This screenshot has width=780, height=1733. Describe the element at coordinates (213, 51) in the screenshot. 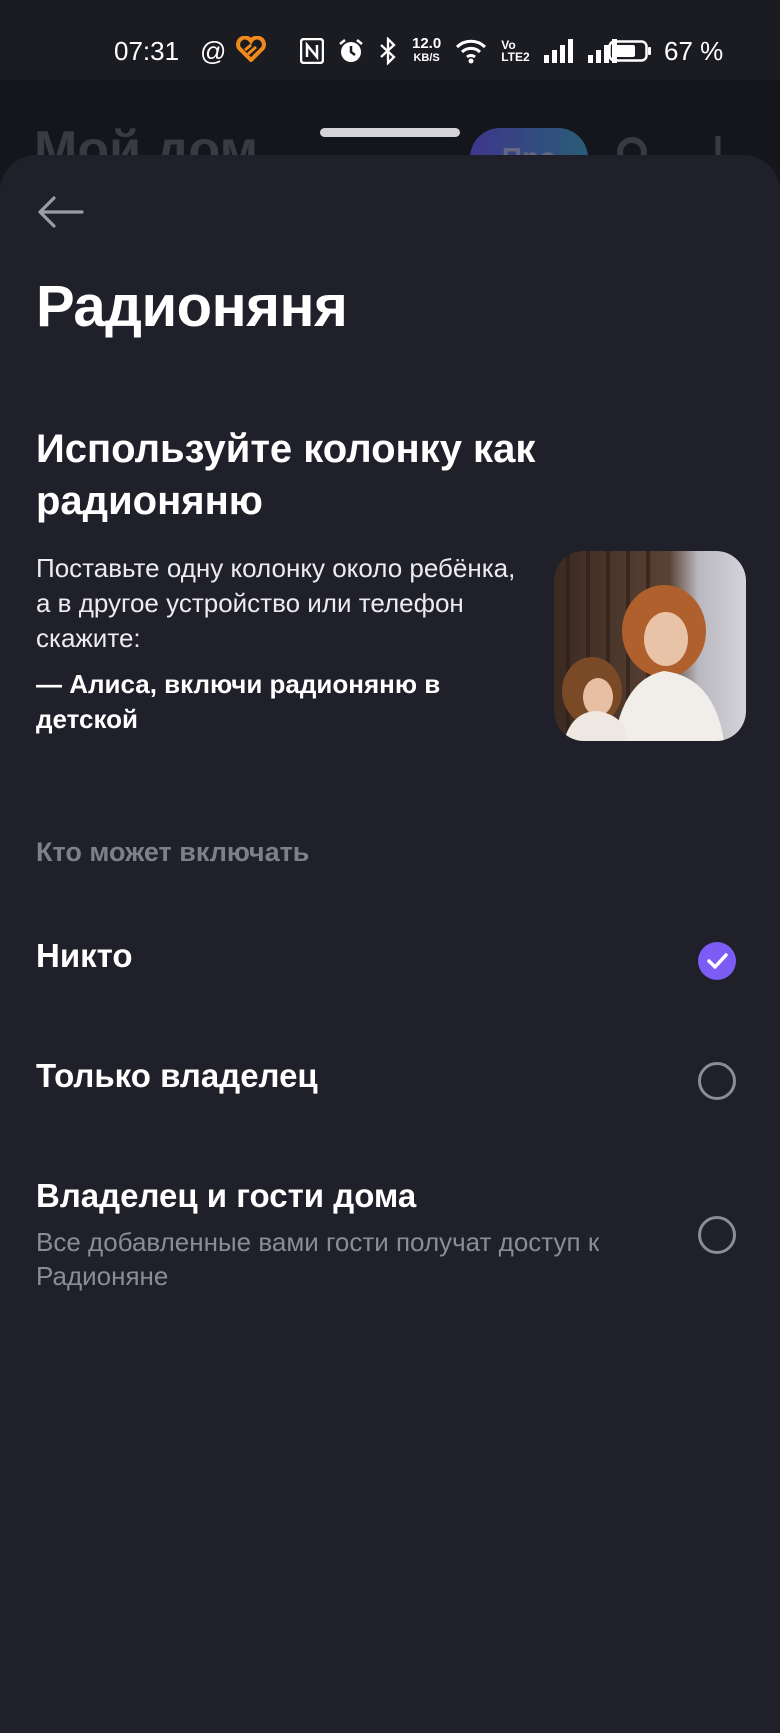

I see `at-icon: @` at that location.